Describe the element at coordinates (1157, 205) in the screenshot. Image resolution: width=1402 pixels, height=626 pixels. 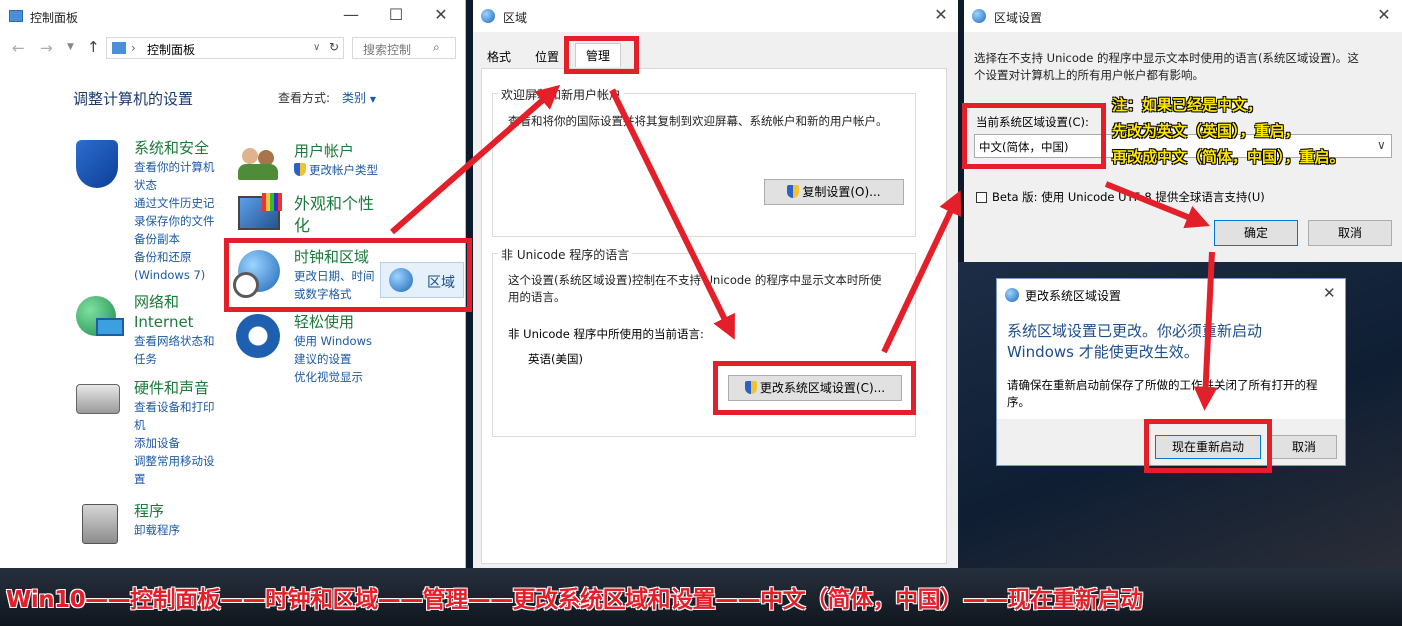
I see `arrow-settings-to-ok` at that location.